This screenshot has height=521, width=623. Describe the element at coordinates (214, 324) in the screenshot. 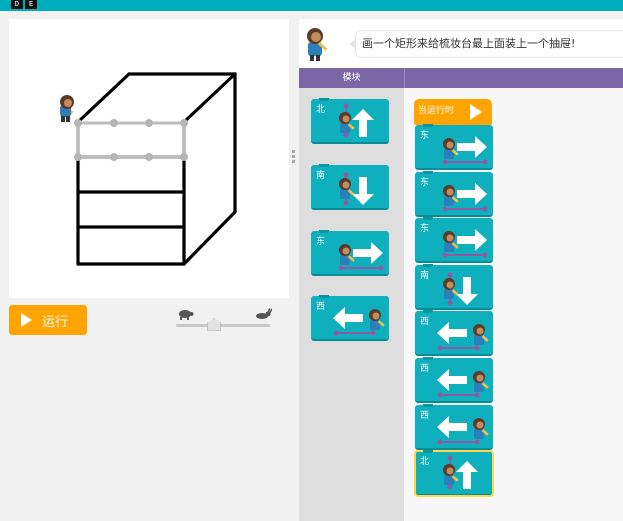

I see `slider-thumb` at that location.